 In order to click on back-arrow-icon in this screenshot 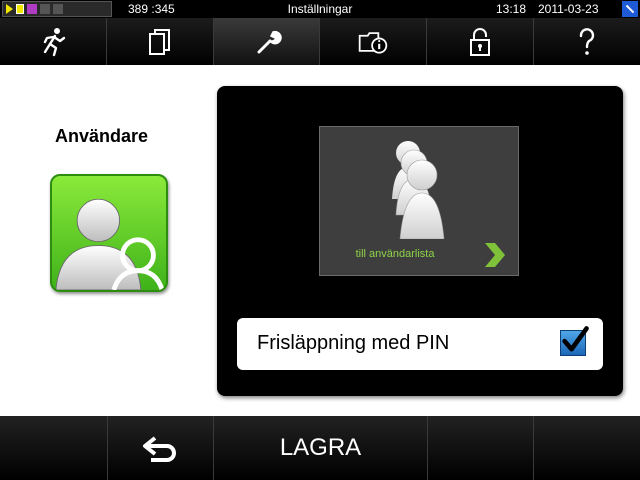, I will do `click(159, 449)`.